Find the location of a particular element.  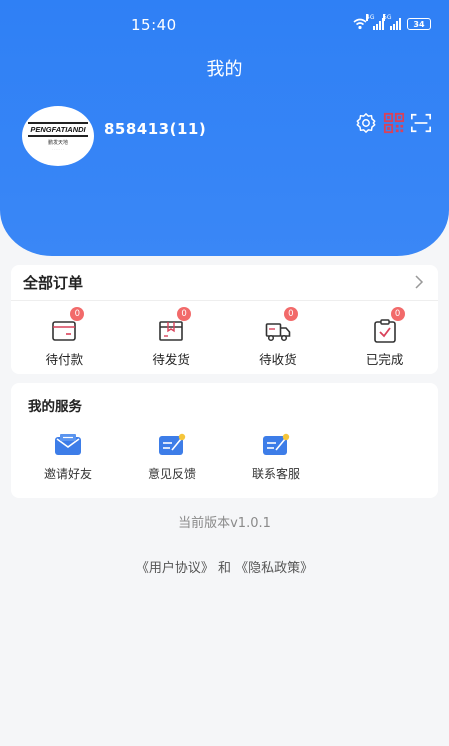

username: 858413(11) is located at coordinates (155, 129).